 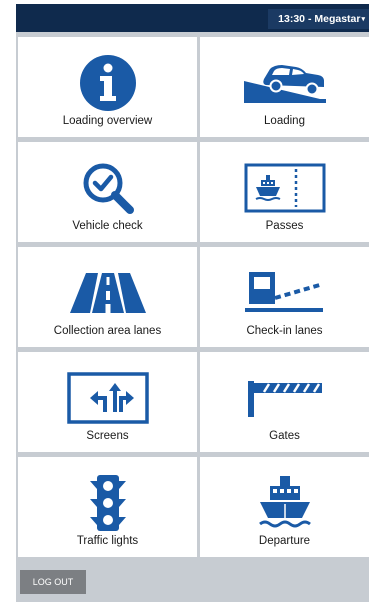 I want to click on ship-ticket-icon, so click(x=284, y=188).